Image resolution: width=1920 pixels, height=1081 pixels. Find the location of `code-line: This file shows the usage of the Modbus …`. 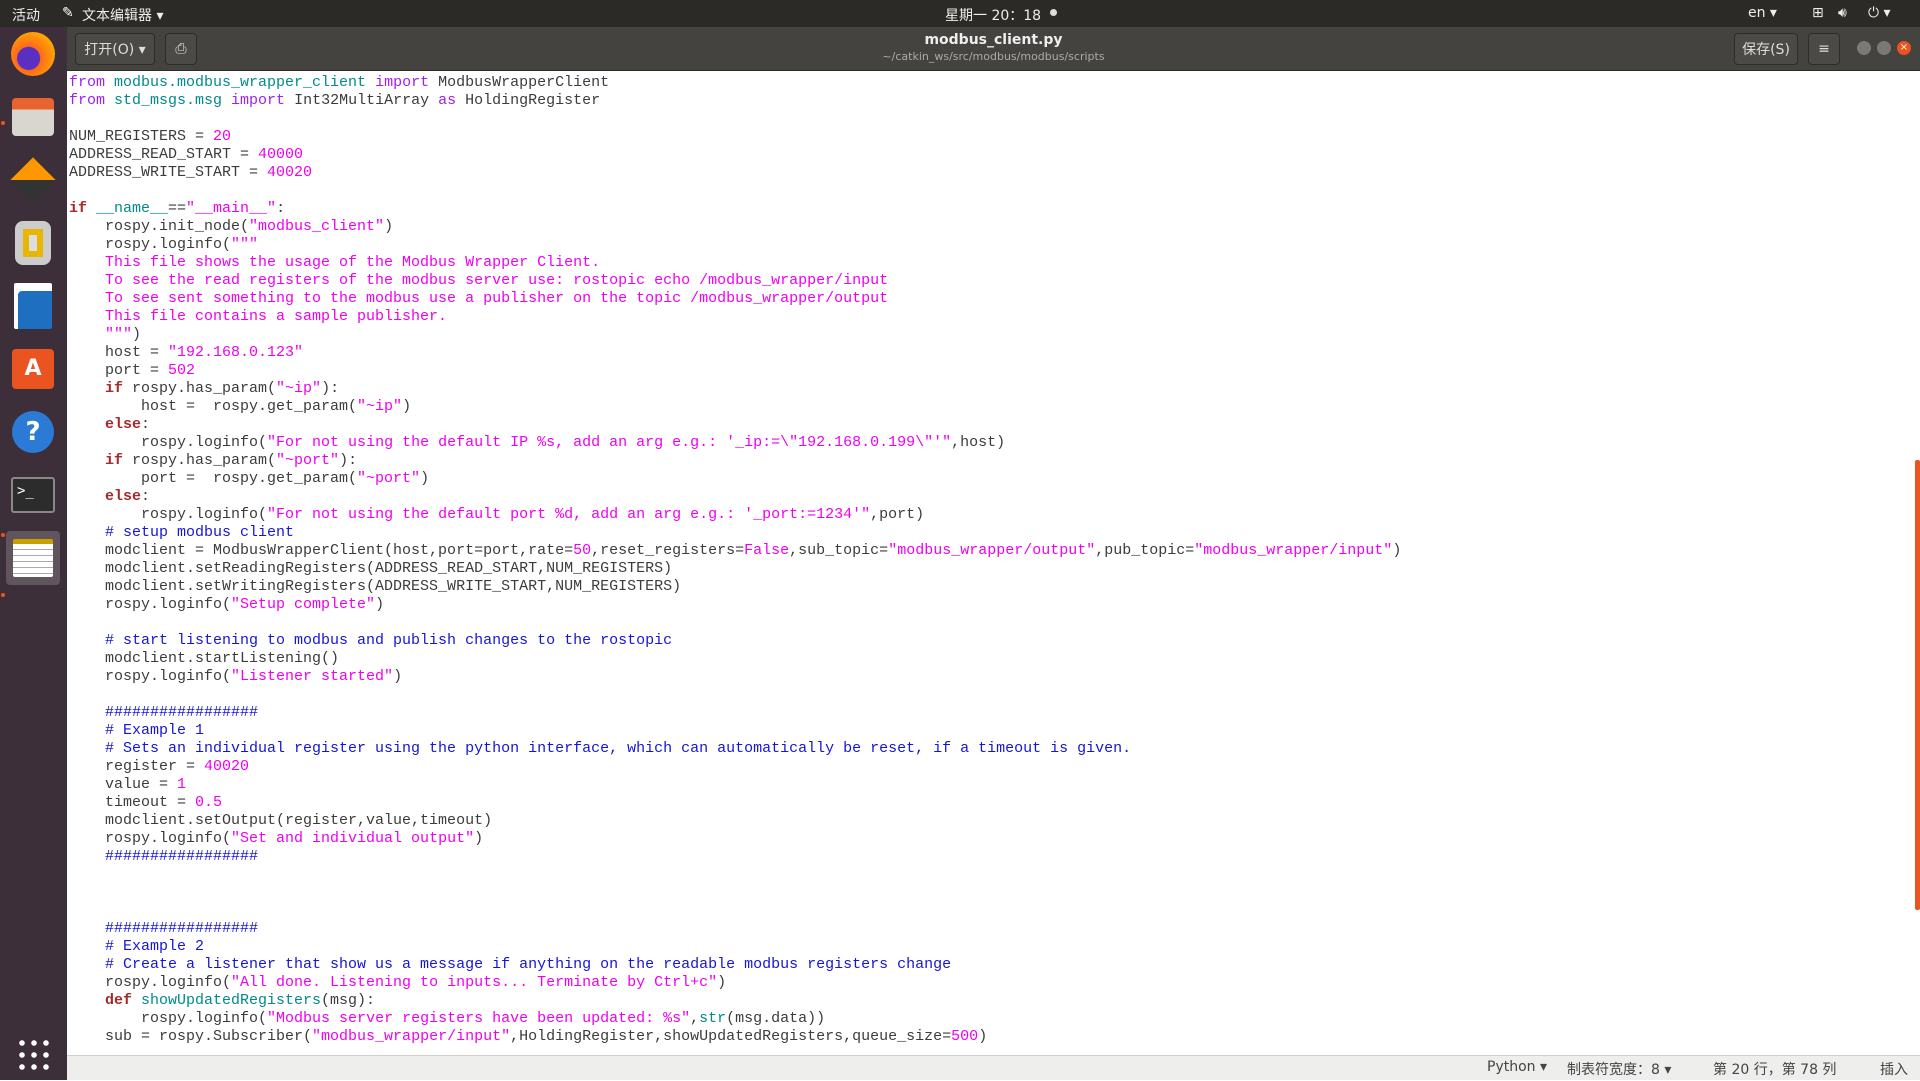

code-line: This file shows the usage of the Modbus … is located at coordinates (735, 263).